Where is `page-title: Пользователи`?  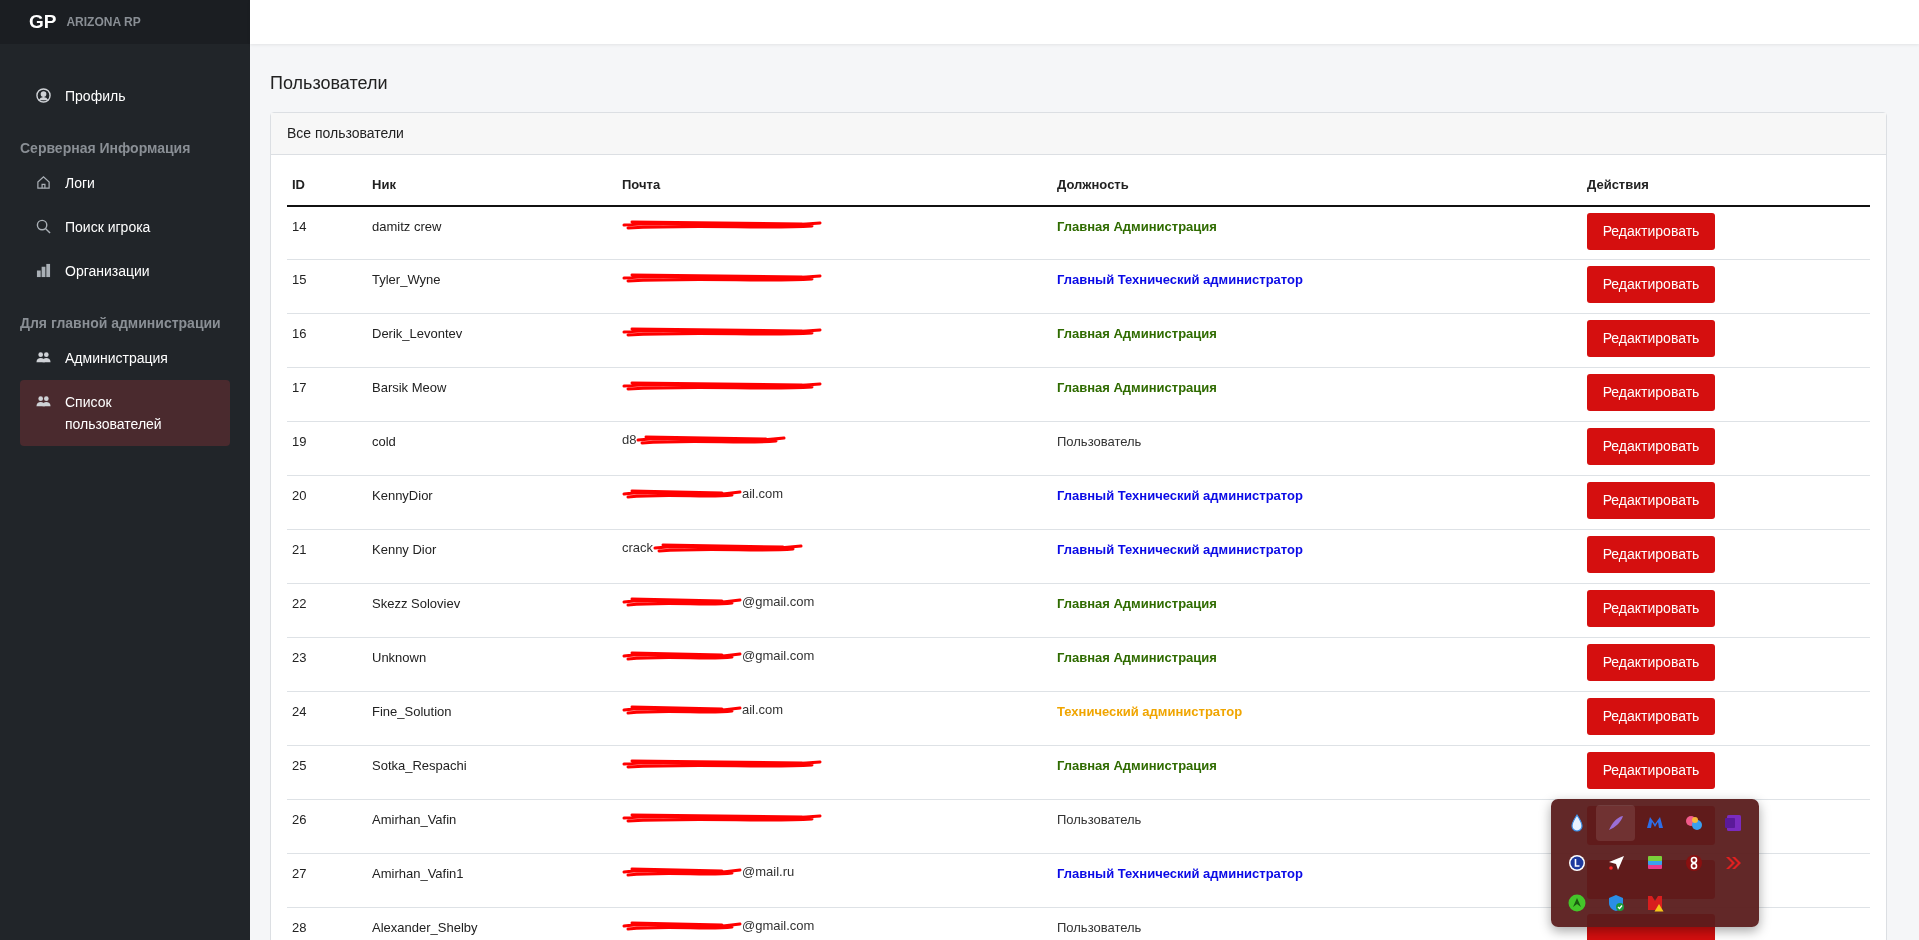
page-title: Пользователи is located at coordinates (329, 83).